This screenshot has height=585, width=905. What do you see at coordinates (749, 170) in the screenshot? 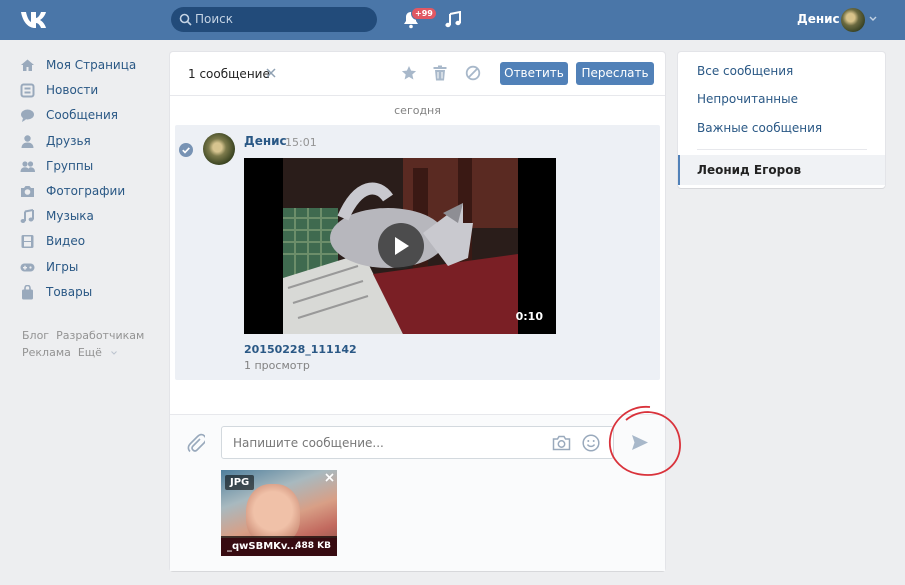
I see `dialog-name: Леонид Егоров` at bounding box center [749, 170].